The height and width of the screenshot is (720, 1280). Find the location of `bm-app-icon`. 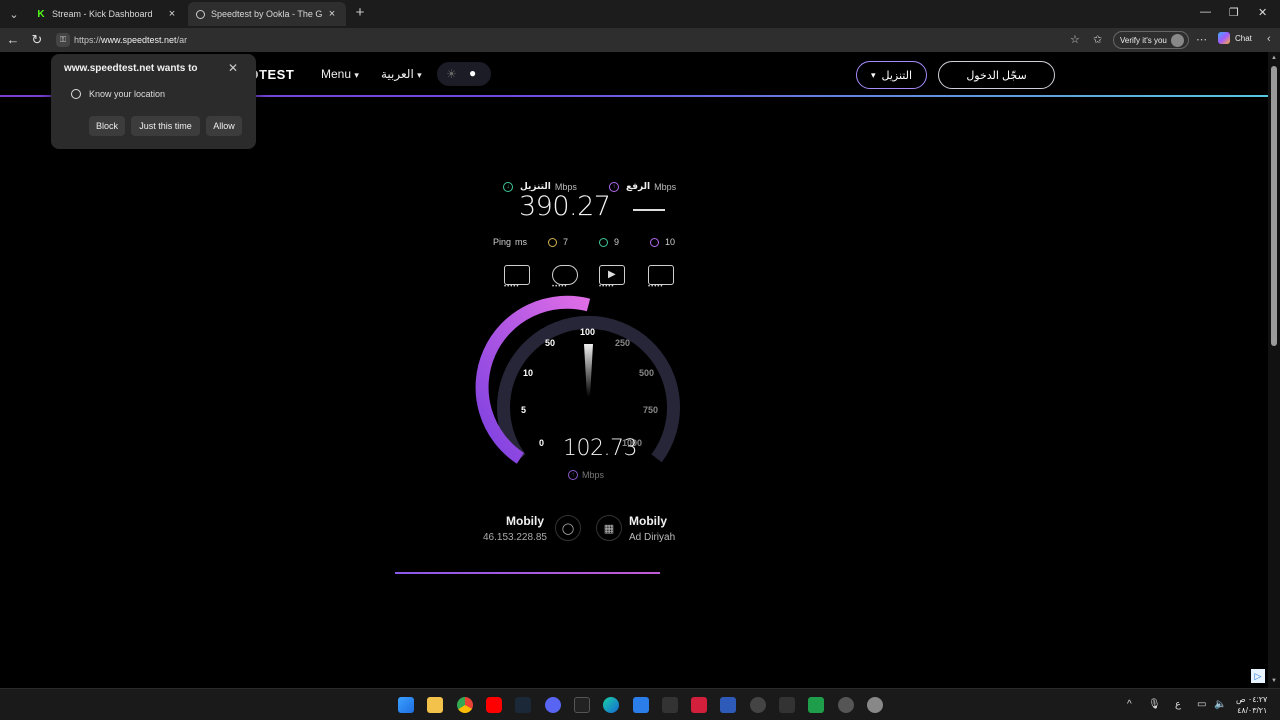

bm-app-icon is located at coordinates (670, 705).